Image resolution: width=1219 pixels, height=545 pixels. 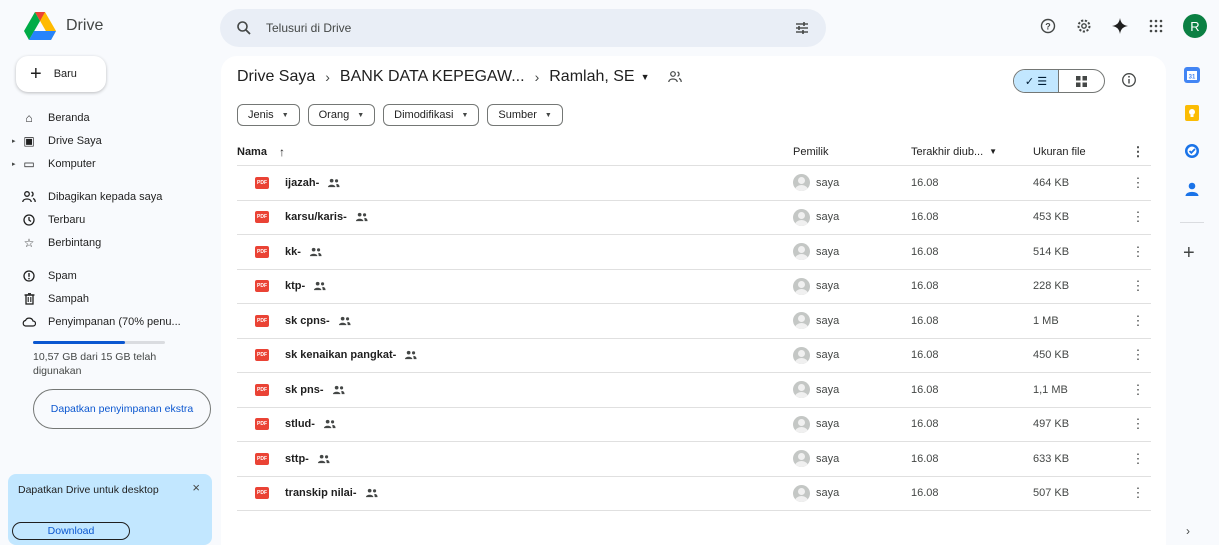 I want to click on close-icon: ×, so click(x=196, y=487).